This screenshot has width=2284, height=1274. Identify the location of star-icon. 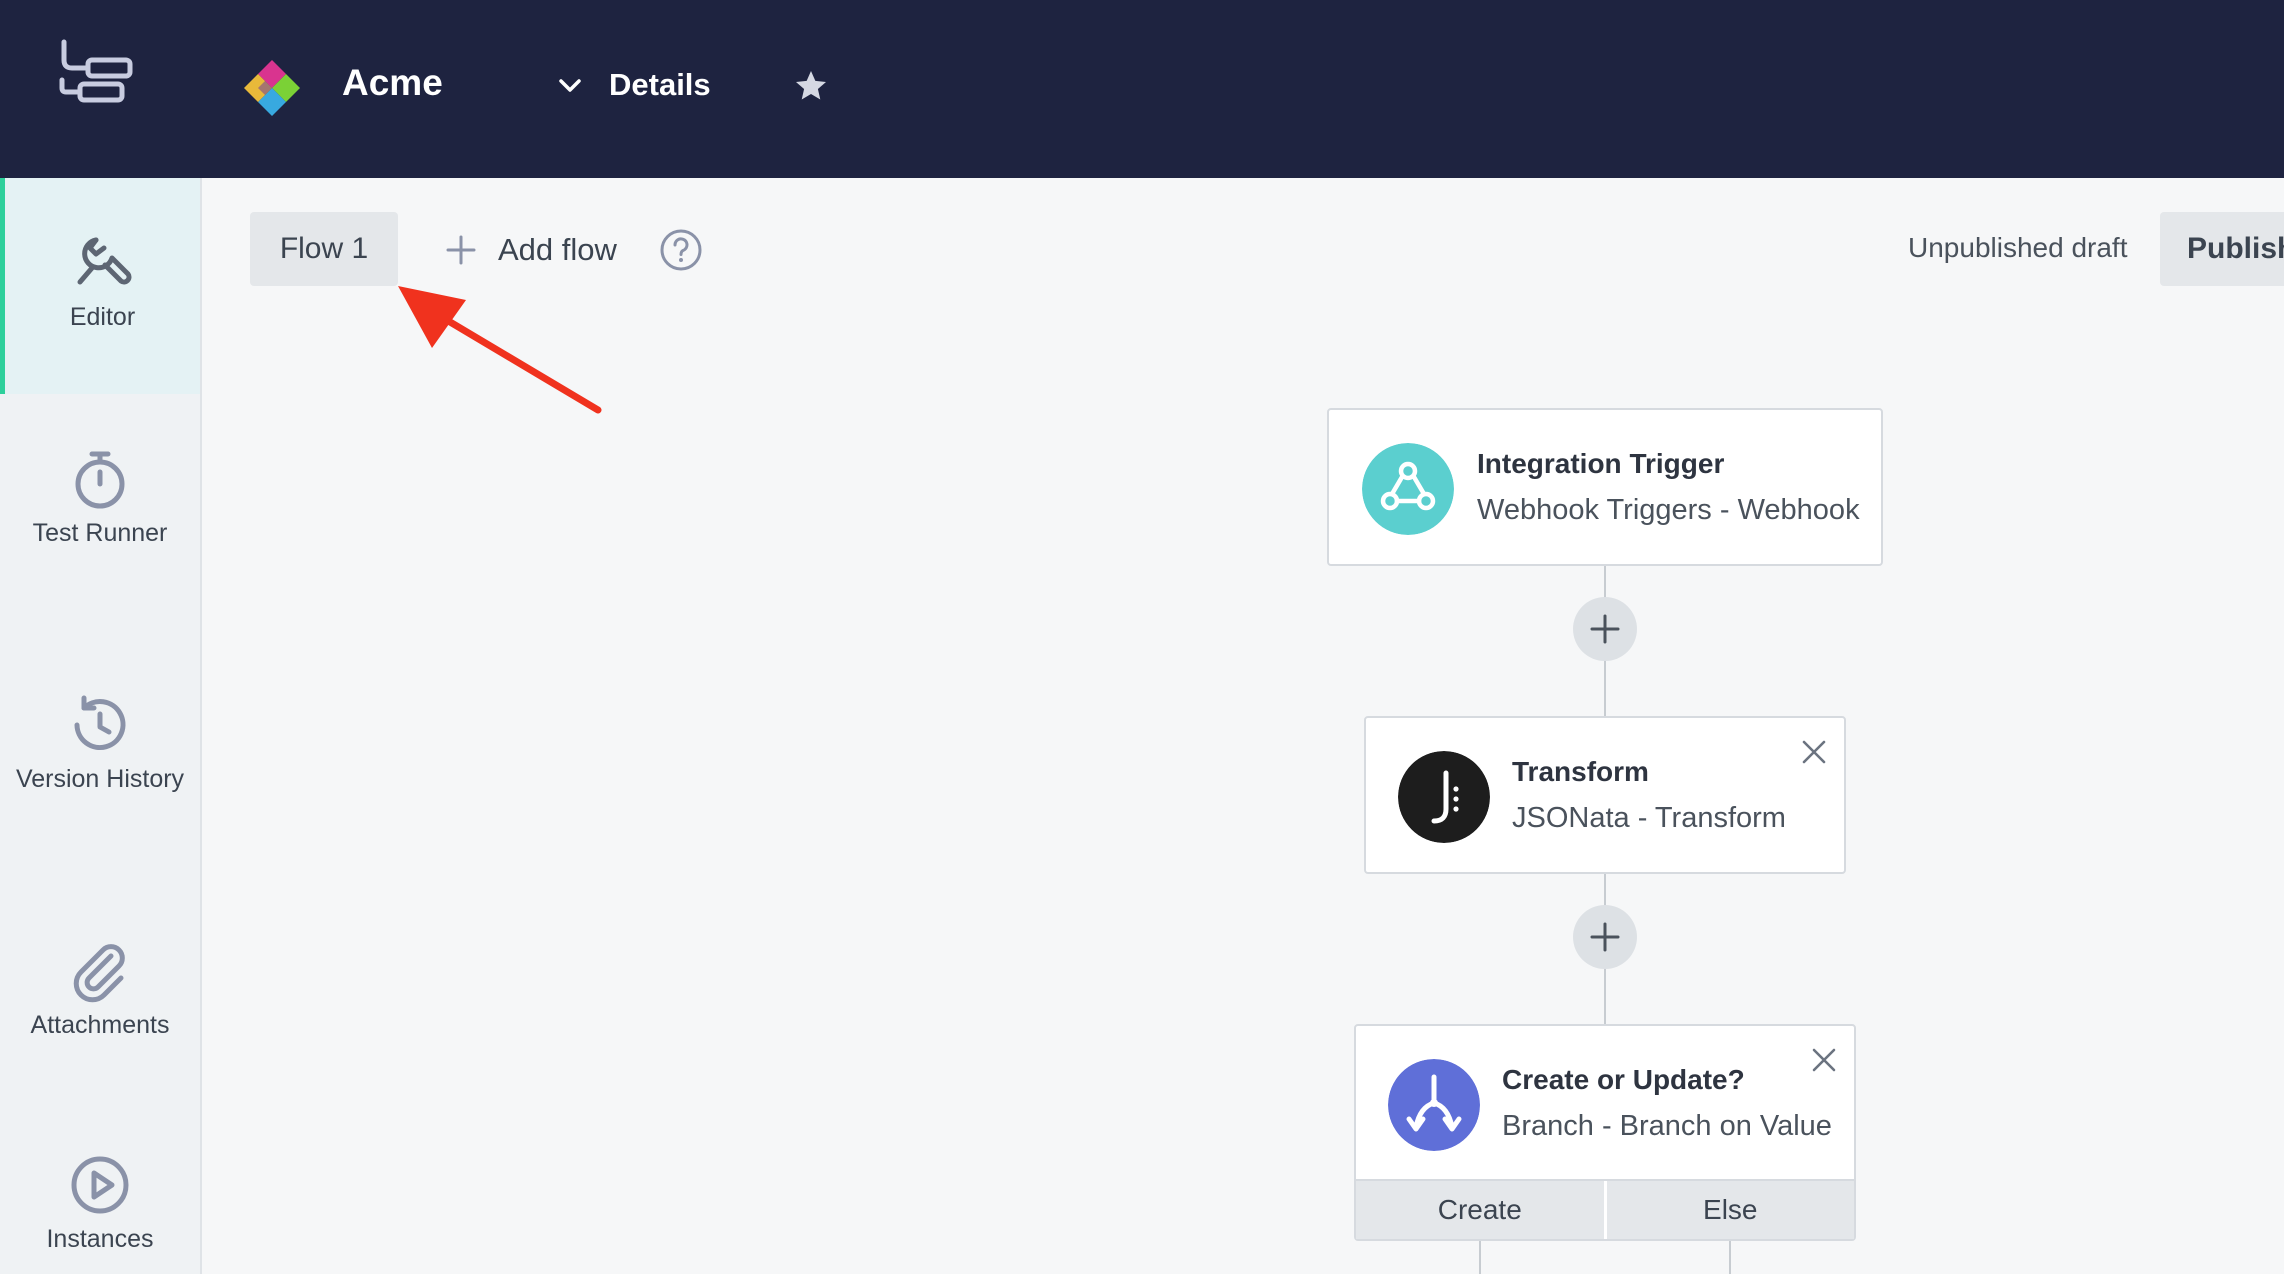
(811, 86).